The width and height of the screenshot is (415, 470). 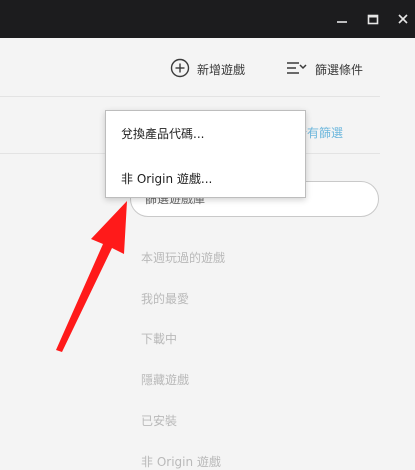 I want to click on add-game-button: 新增遊戲, so click(x=207, y=69).